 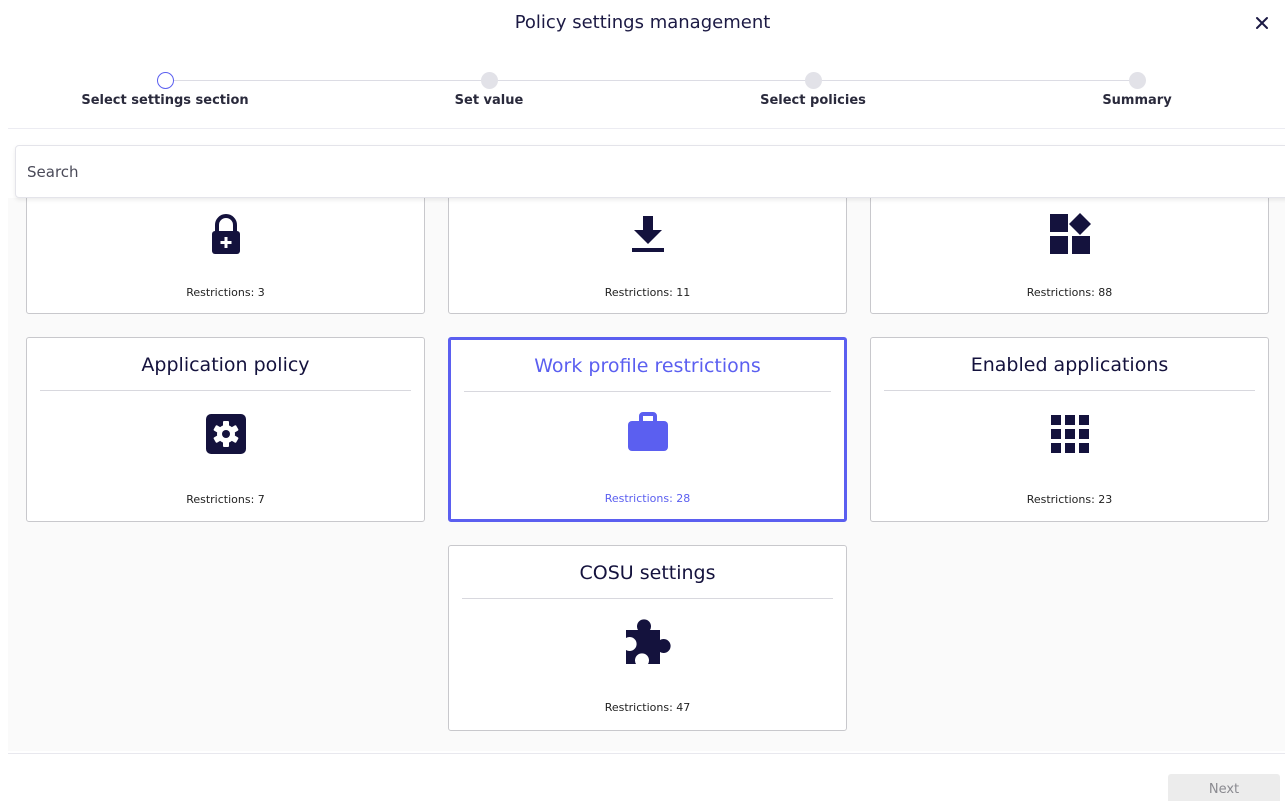 What do you see at coordinates (1070, 233) in the screenshot?
I see `apps-widgets-icon` at bounding box center [1070, 233].